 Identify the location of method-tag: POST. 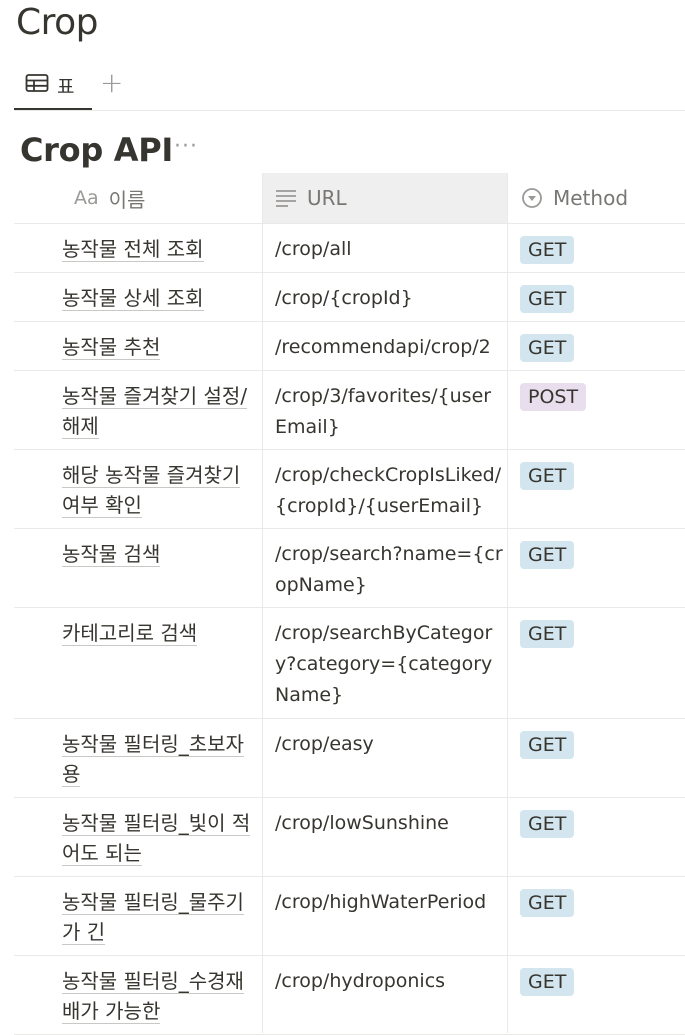
(553, 397).